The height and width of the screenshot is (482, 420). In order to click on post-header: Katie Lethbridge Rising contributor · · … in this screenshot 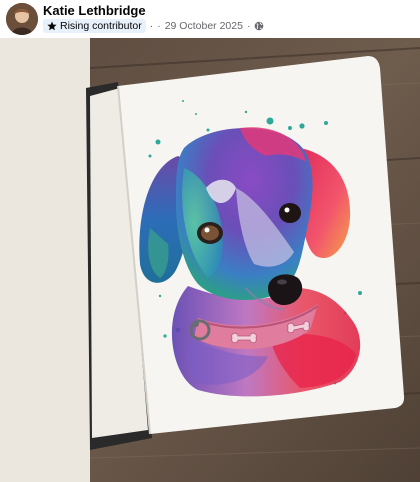, I will do `click(210, 19)`.